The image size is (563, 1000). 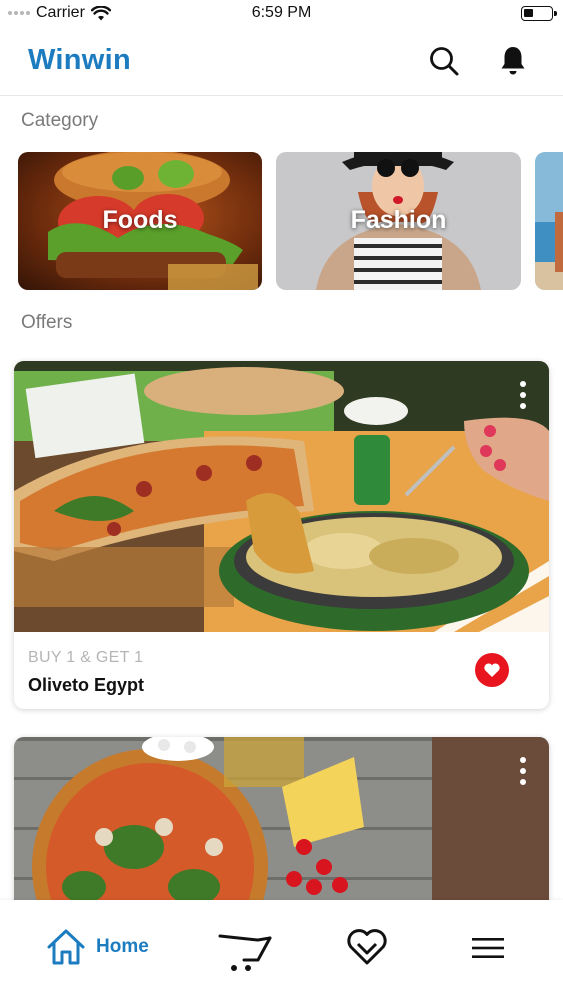 What do you see at coordinates (281, 12) in the screenshot?
I see `status-time: 6:59 PM` at bounding box center [281, 12].